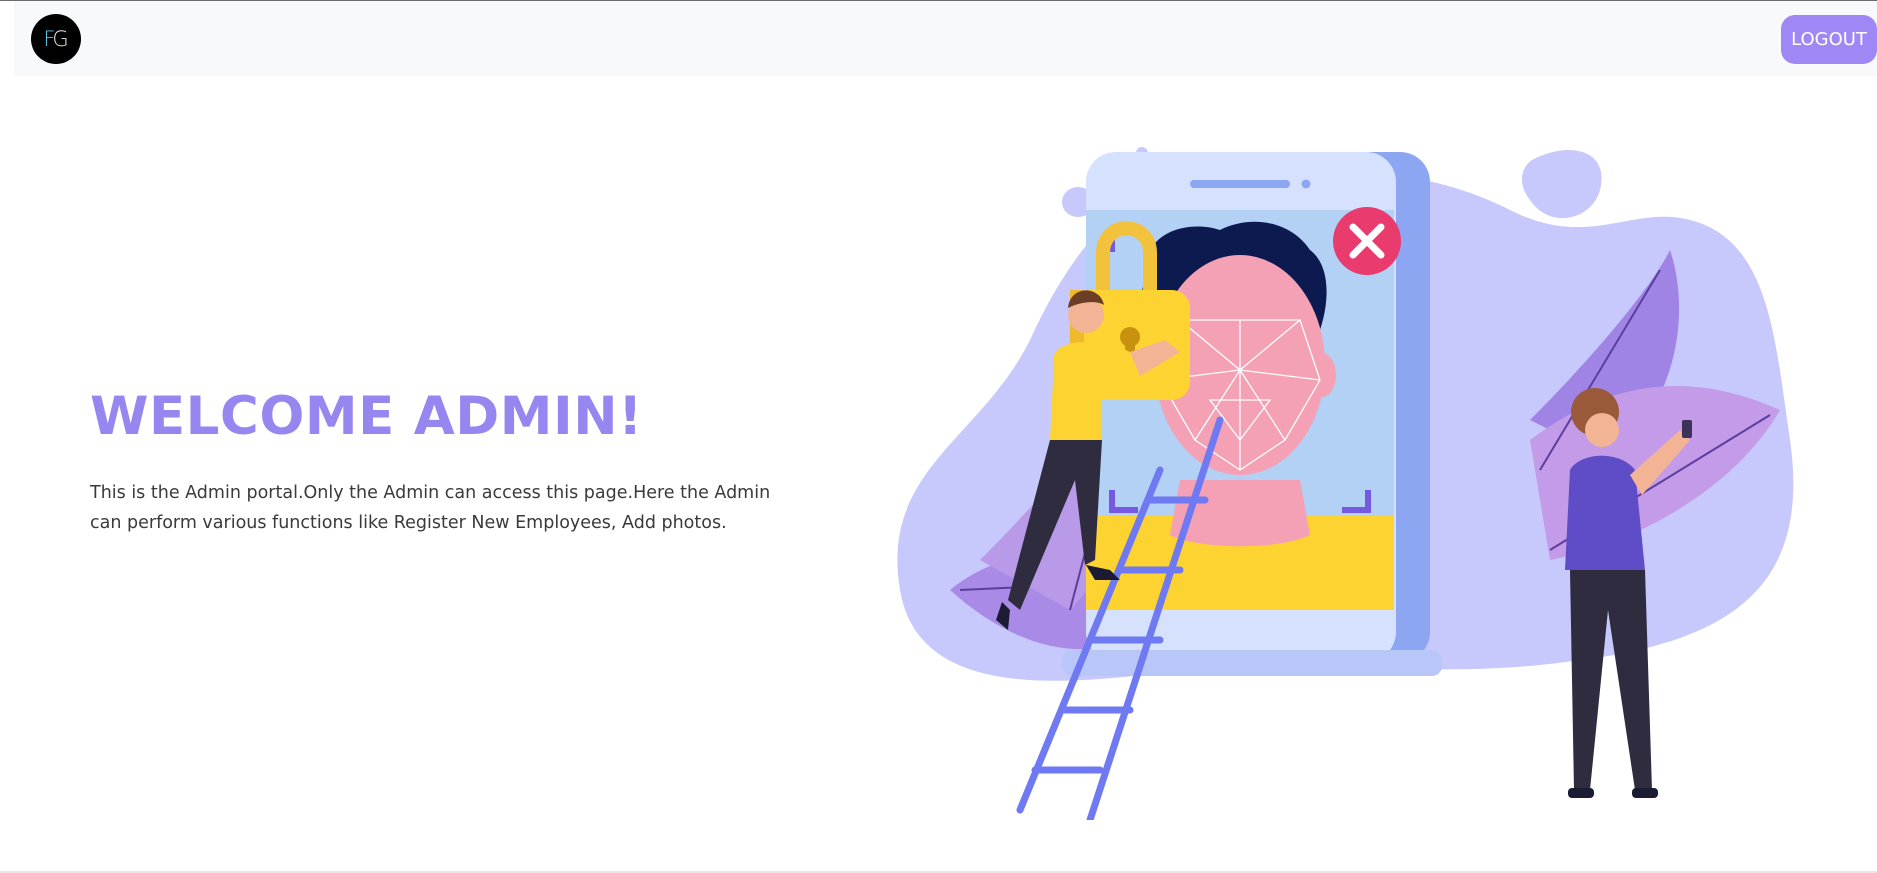  What do you see at coordinates (366, 416) in the screenshot?
I see `welcome-title: WELCOME ADMIN!` at bounding box center [366, 416].